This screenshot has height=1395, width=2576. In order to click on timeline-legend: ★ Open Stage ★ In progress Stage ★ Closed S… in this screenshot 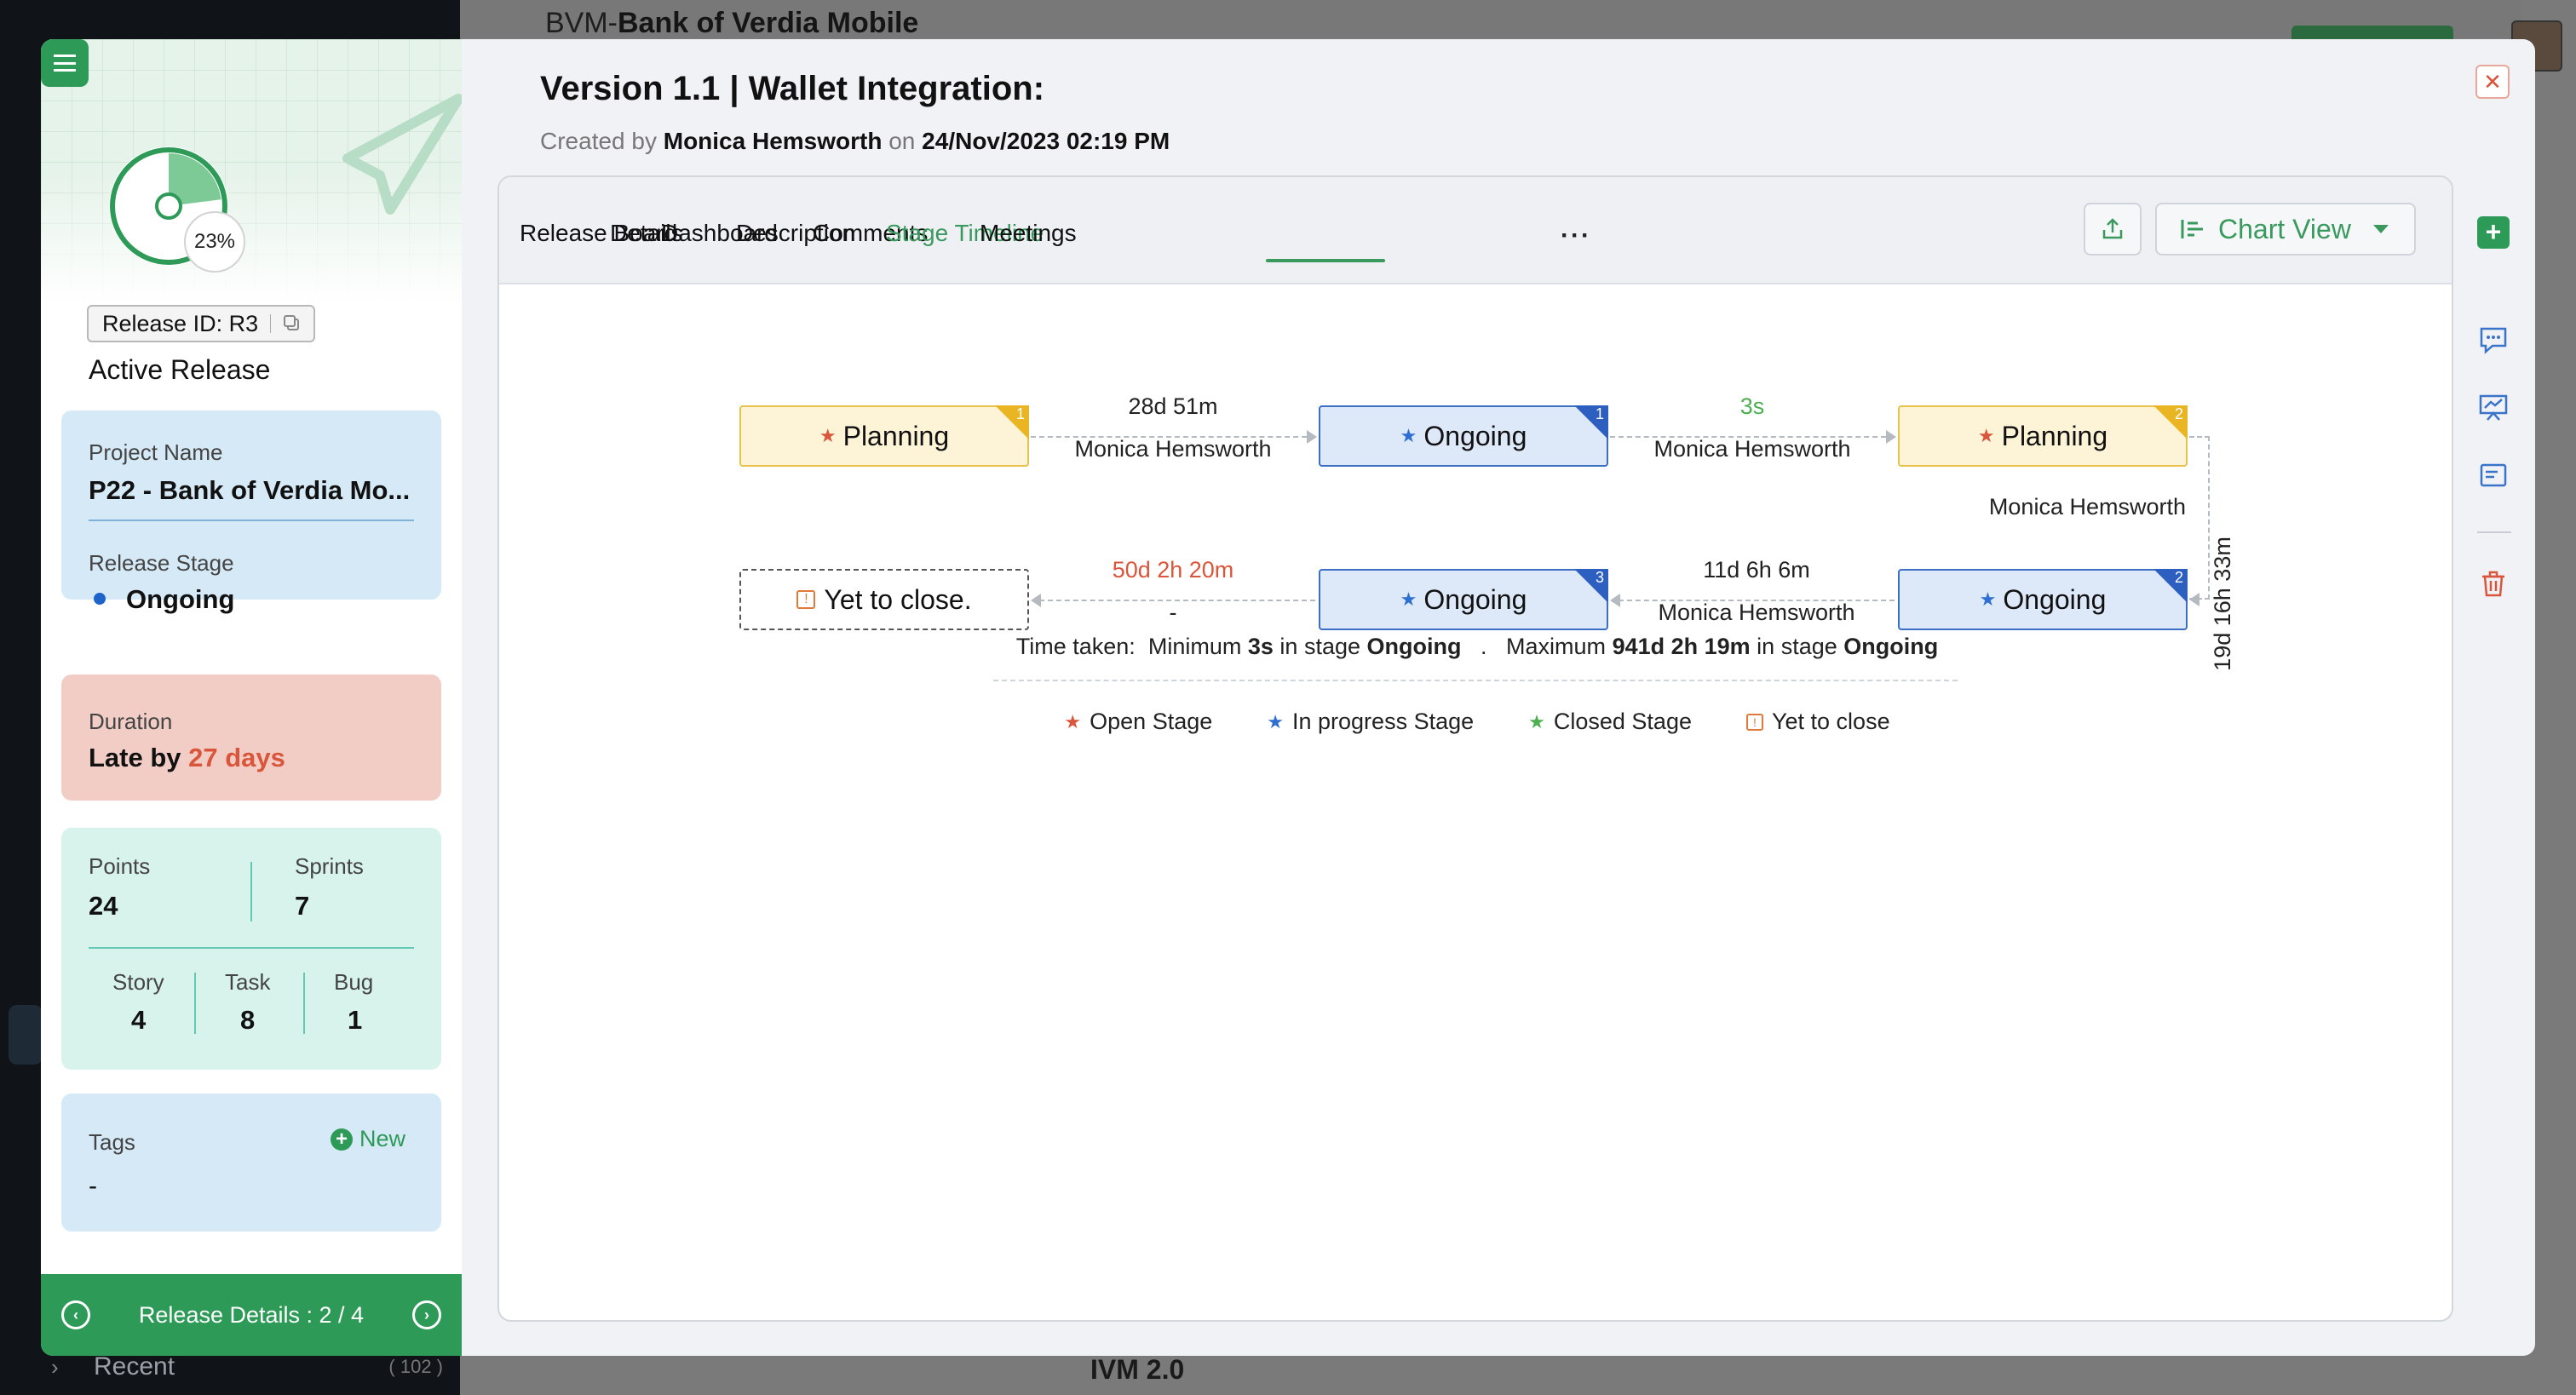, I will do `click(1475, 722)`.